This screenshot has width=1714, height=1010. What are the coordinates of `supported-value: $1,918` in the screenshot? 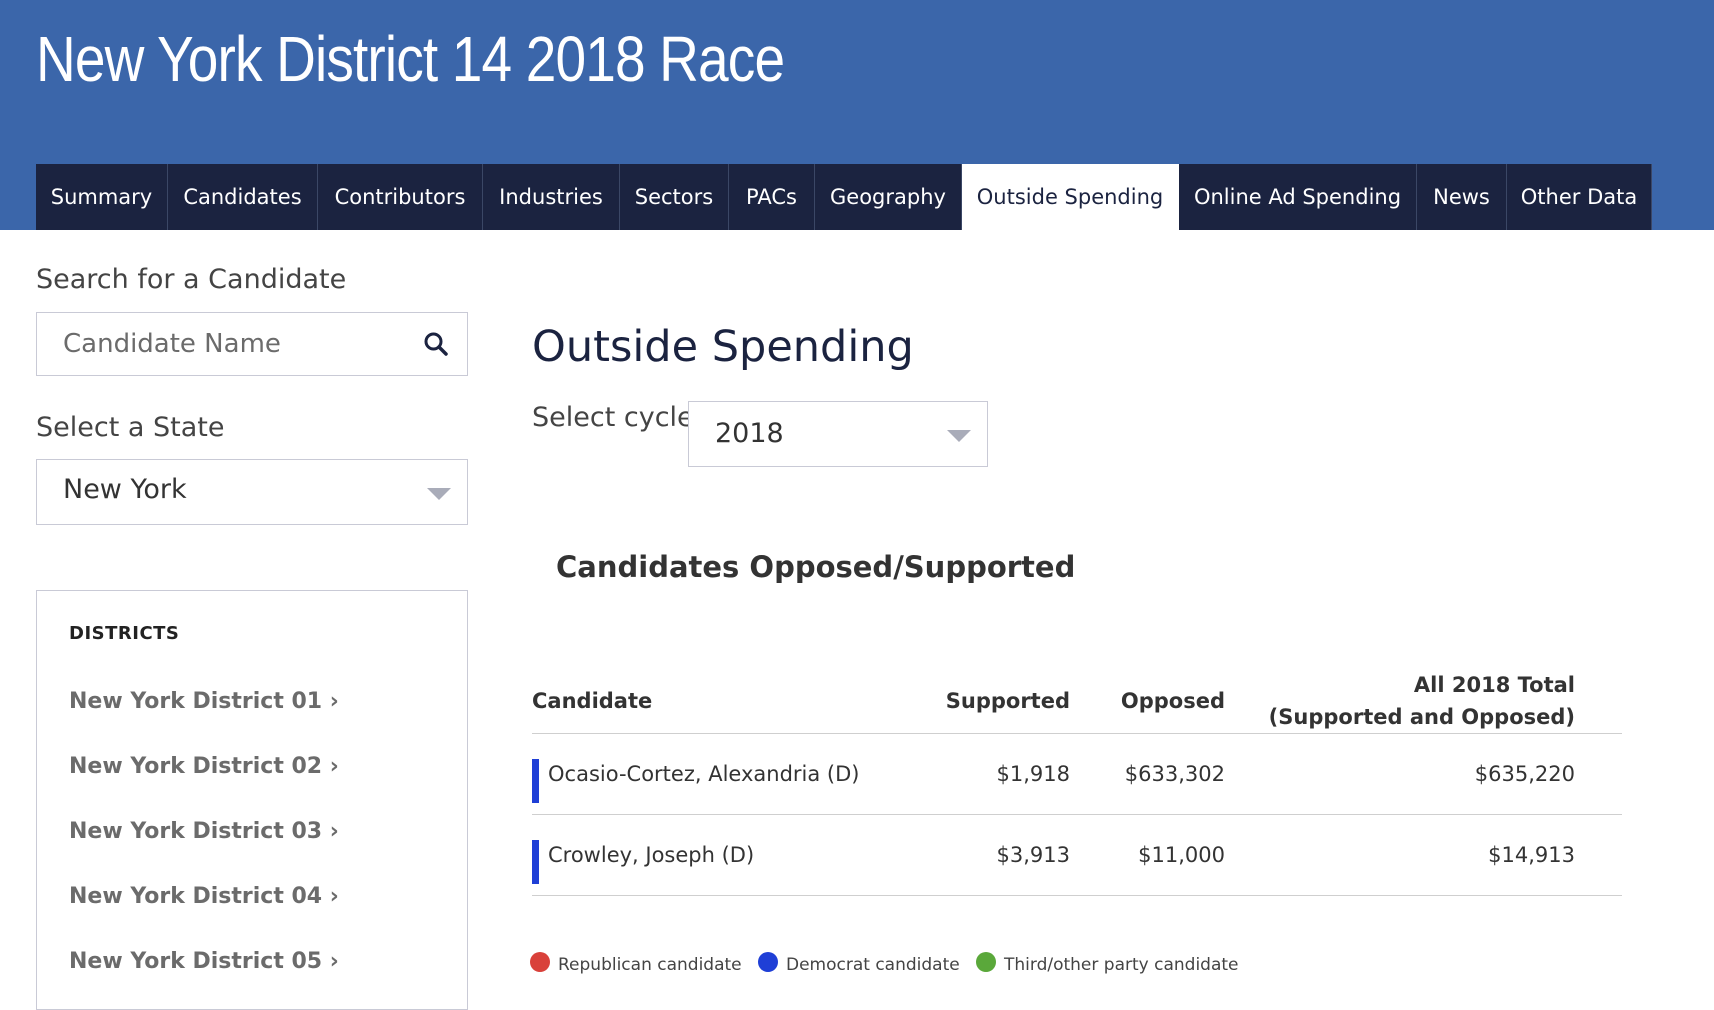 It's located at (1033, 774).